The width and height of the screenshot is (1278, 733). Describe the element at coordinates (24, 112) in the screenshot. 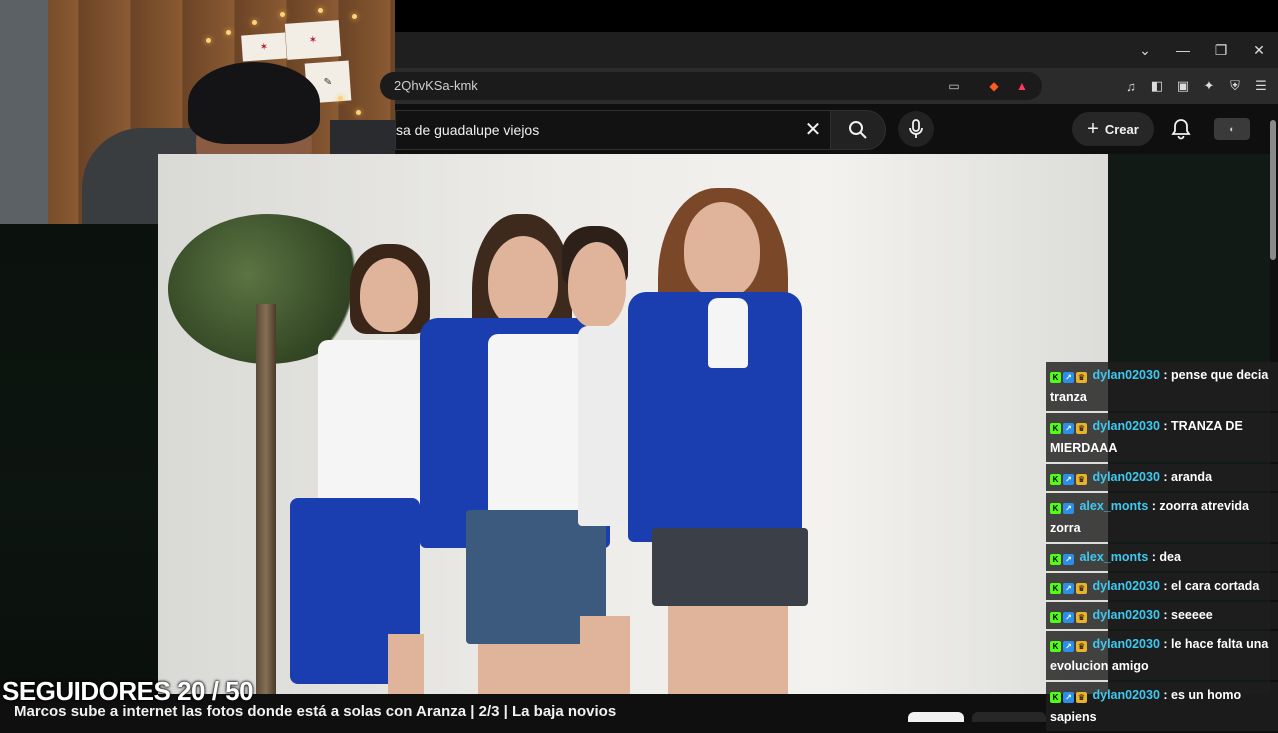

I see `webcam-left-wall` at that location.